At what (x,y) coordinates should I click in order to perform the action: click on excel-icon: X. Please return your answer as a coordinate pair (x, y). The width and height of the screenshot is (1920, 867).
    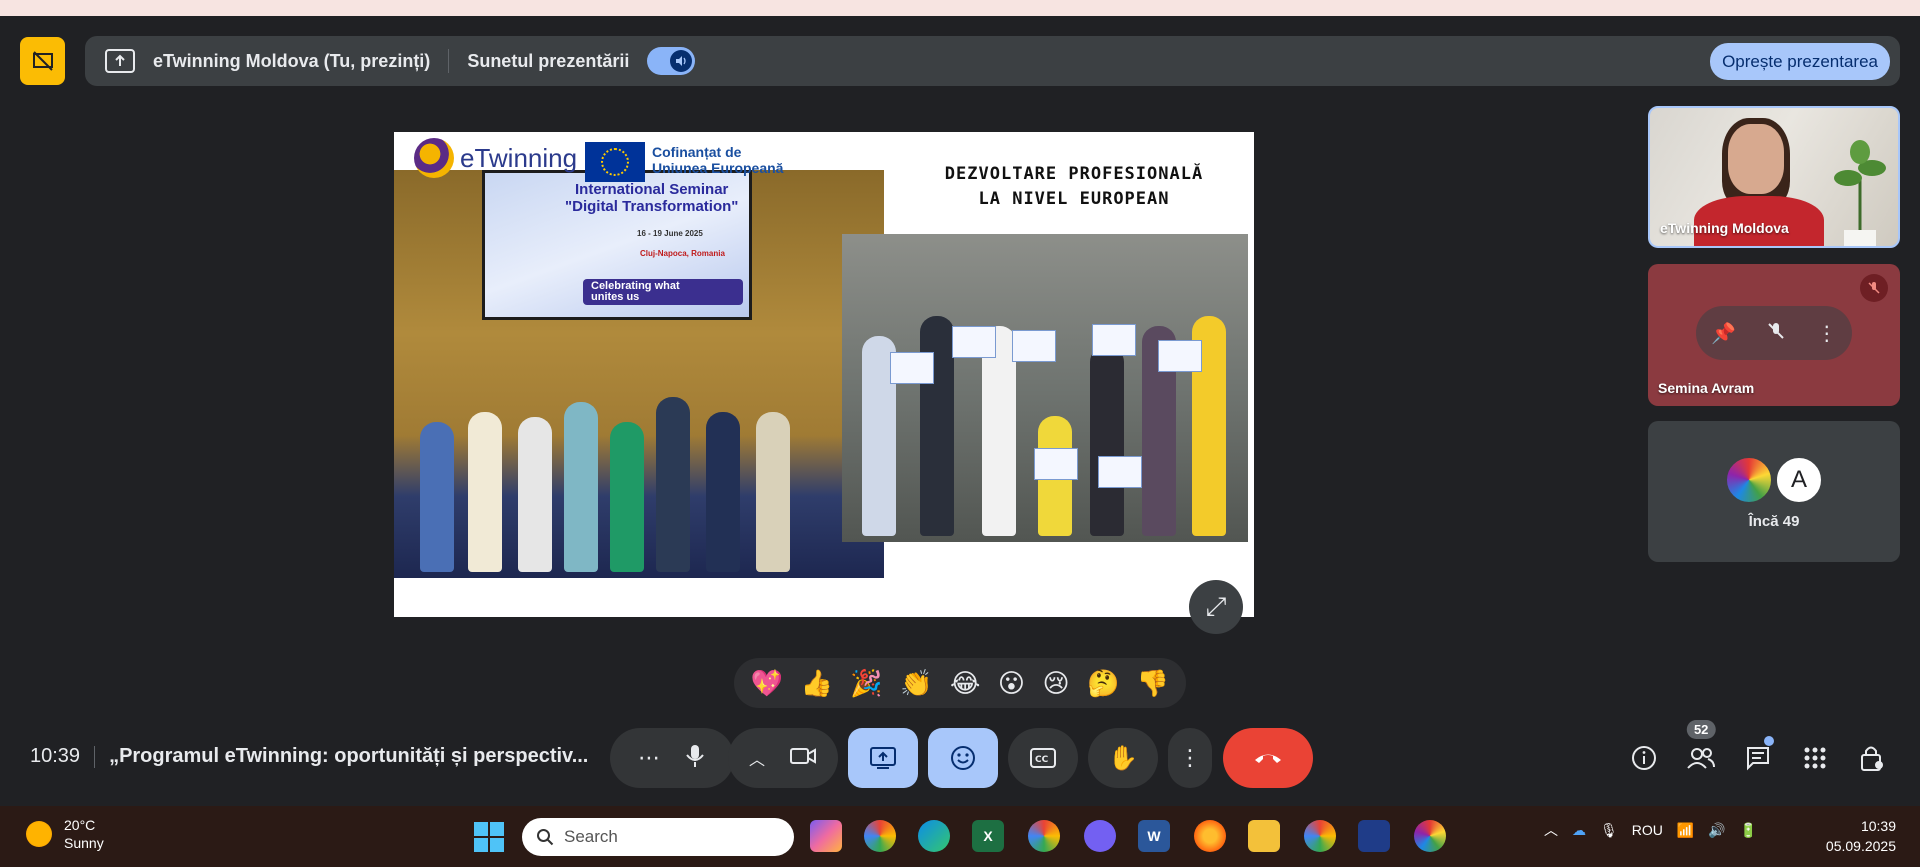
    Looking at the image, I should click on (988, 836).